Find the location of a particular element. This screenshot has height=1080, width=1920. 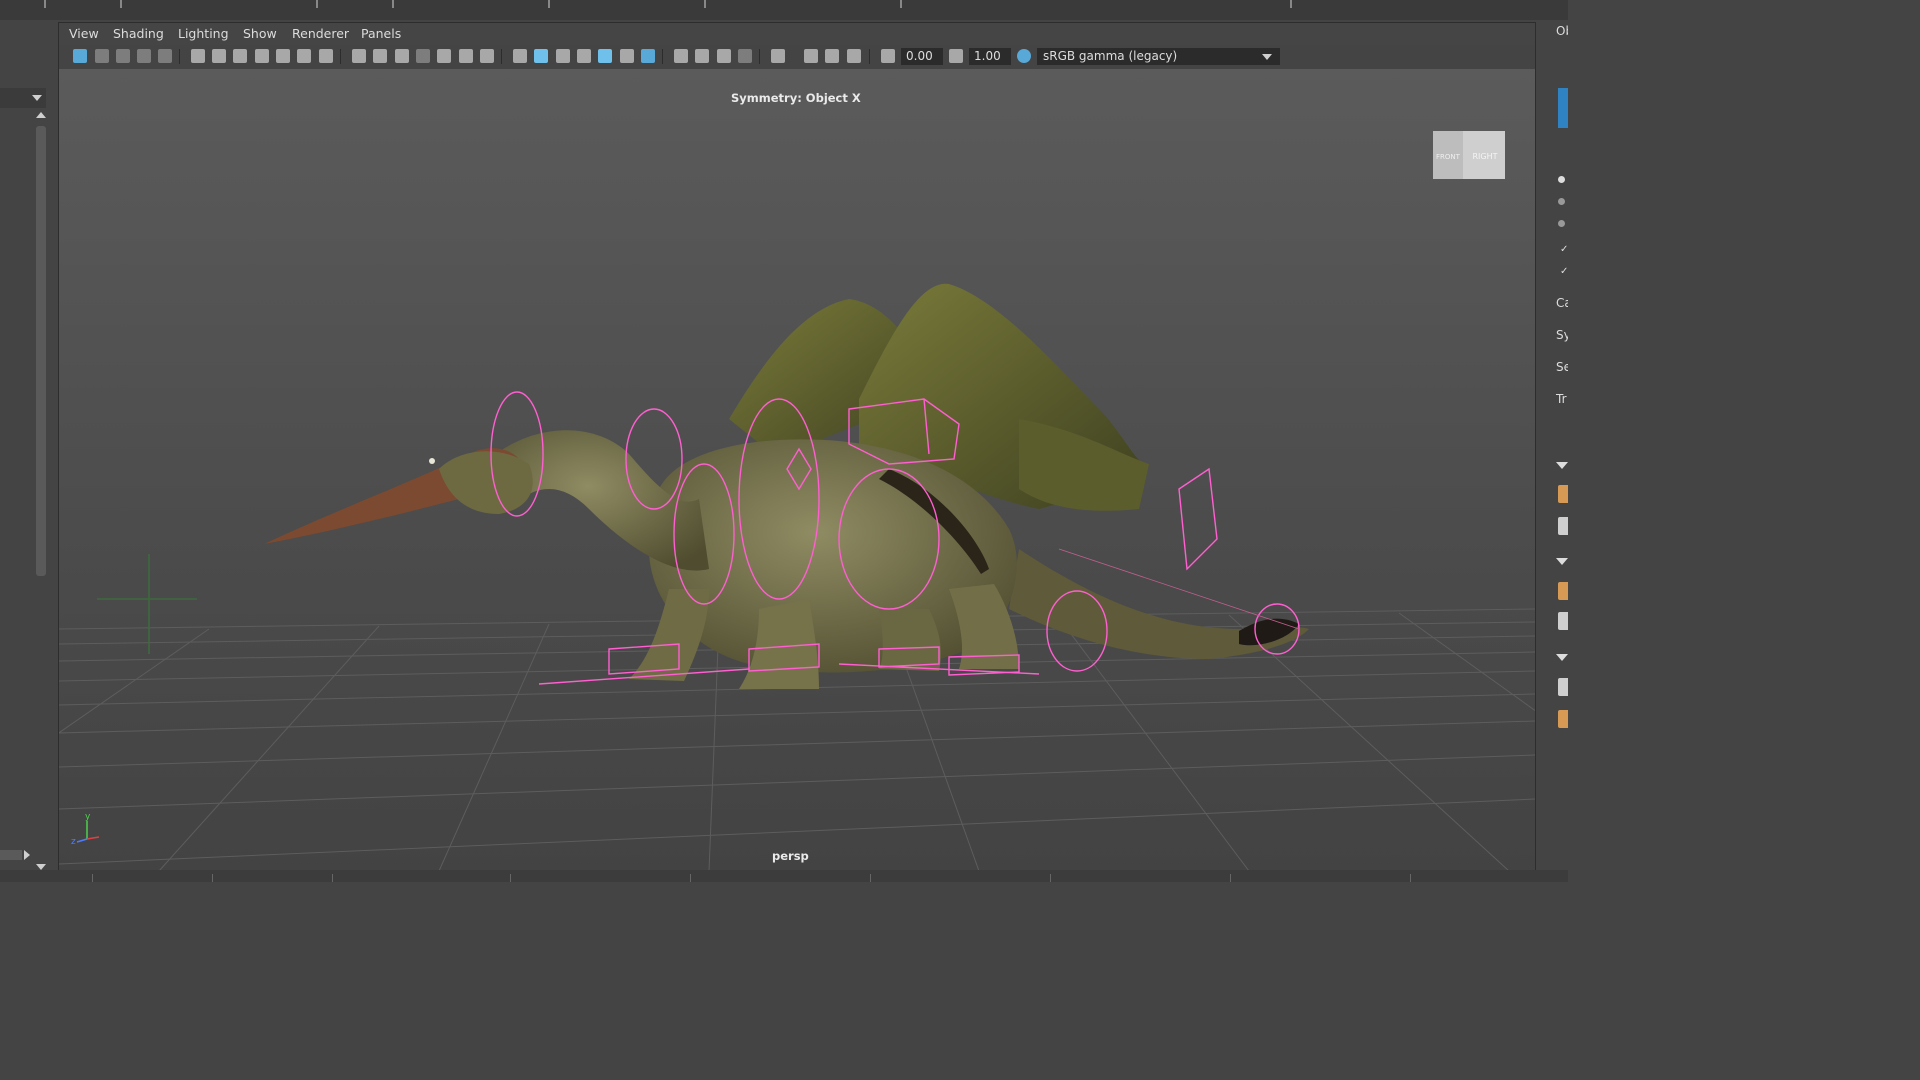

field-chart-icon is located at coordinates (444, 56).